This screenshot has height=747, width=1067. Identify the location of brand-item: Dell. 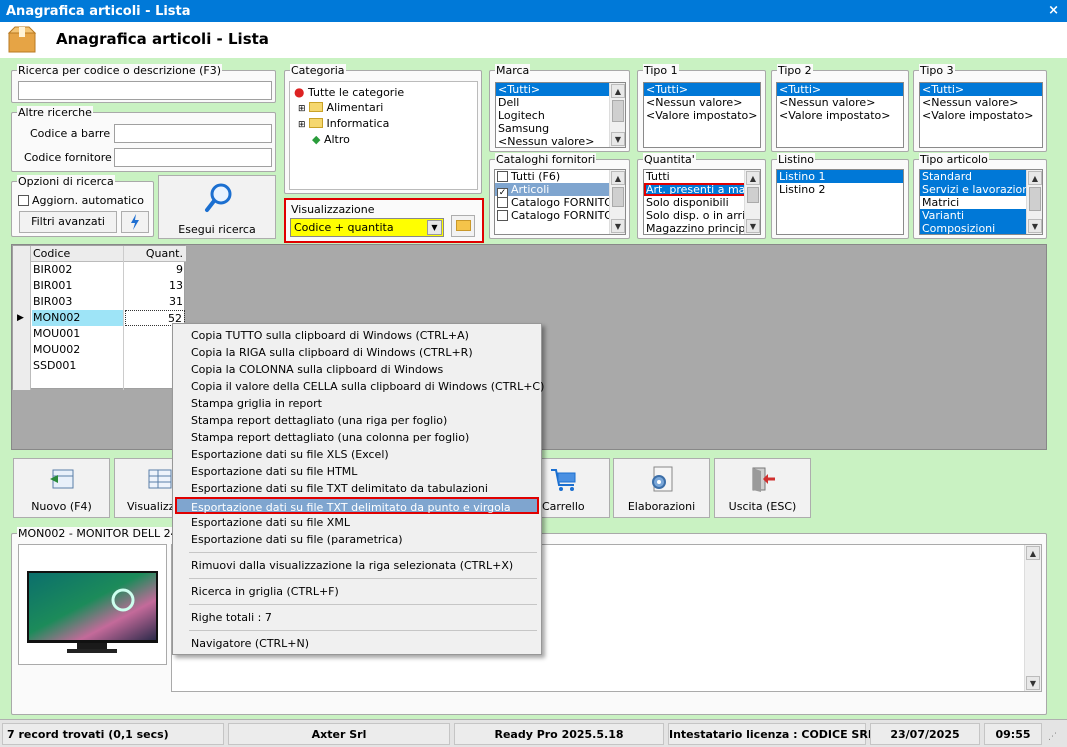
(560, 102).